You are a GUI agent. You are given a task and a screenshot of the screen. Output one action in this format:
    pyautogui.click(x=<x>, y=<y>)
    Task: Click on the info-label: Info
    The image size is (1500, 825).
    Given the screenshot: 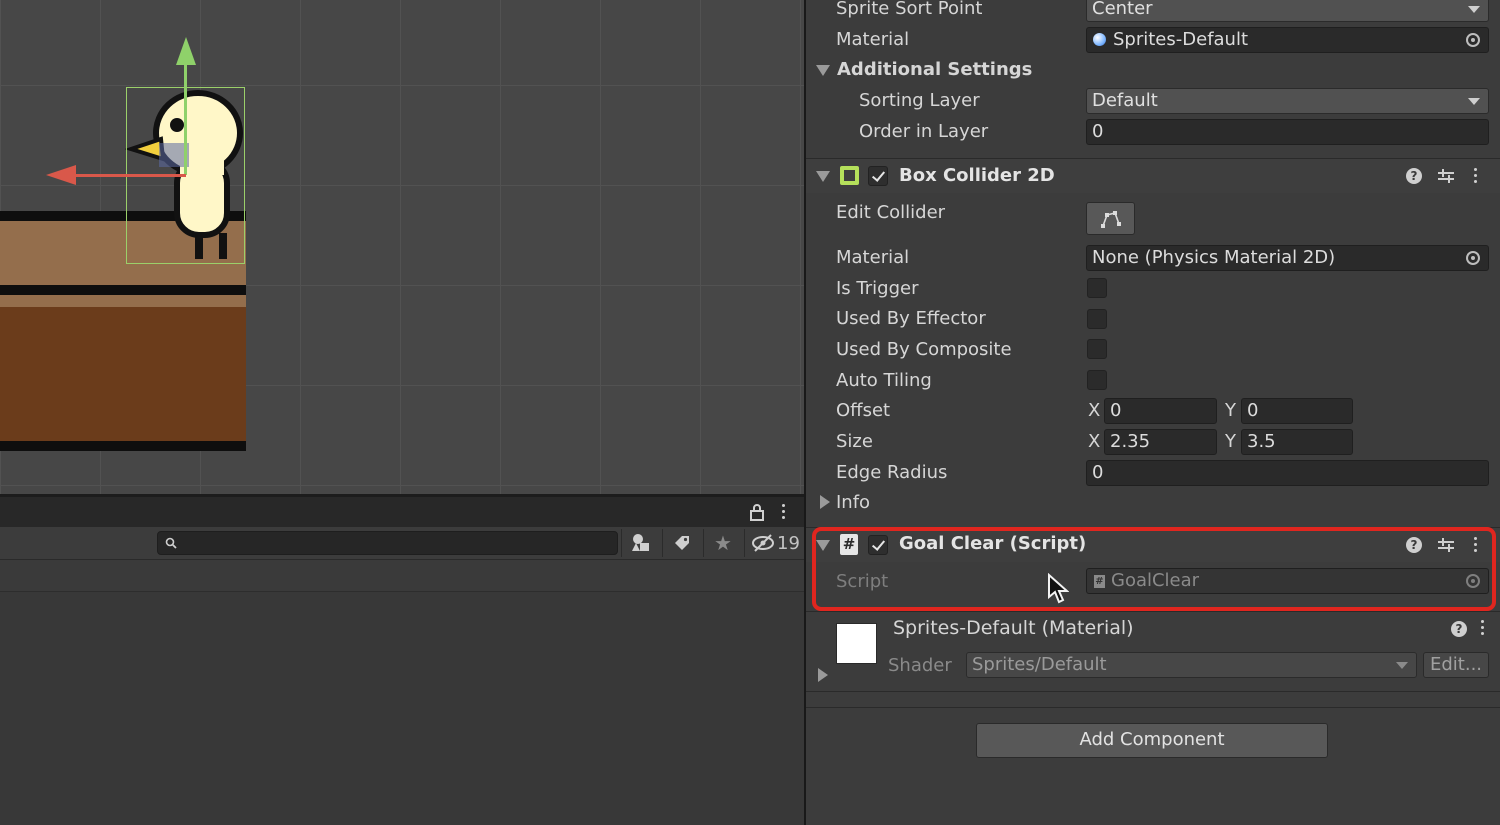 What is the action you would take?
    pyautogui.click(x=853, y=502)
    